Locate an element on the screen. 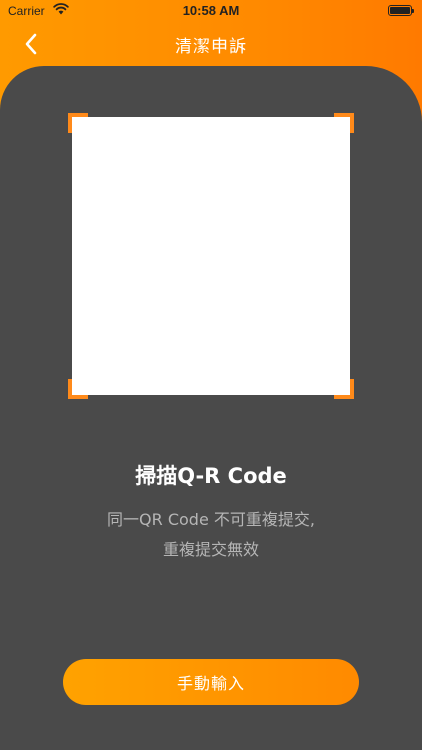 The width and height of the screenshot is (422, 750). scan-note: 同一QR Code 不可重複提交, 重複提交無效 is located at coordinates (211, 535).